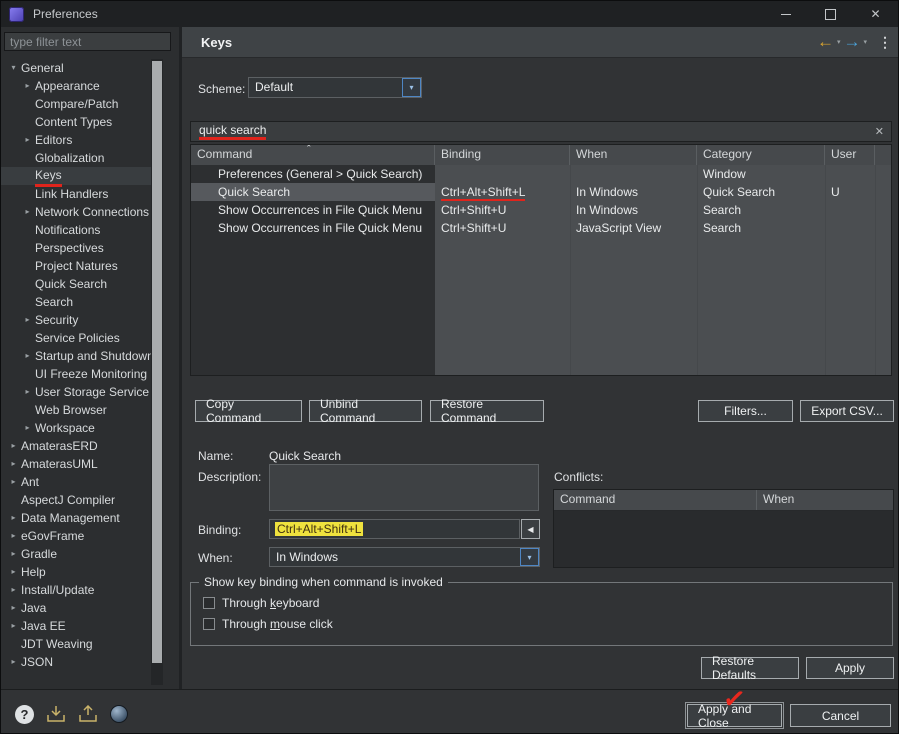  What do you see at coordinates (875, 14) in the screenshot?
I see `close-button: ✕` at bounding box center [875, 14].